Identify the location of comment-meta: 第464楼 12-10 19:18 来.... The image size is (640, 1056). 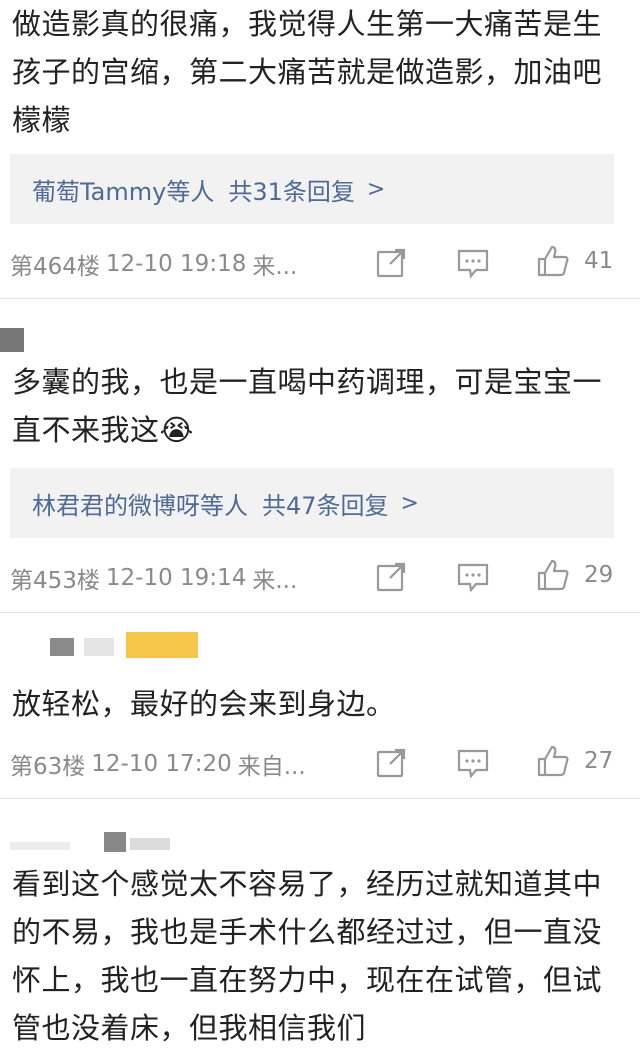
(315, 264).